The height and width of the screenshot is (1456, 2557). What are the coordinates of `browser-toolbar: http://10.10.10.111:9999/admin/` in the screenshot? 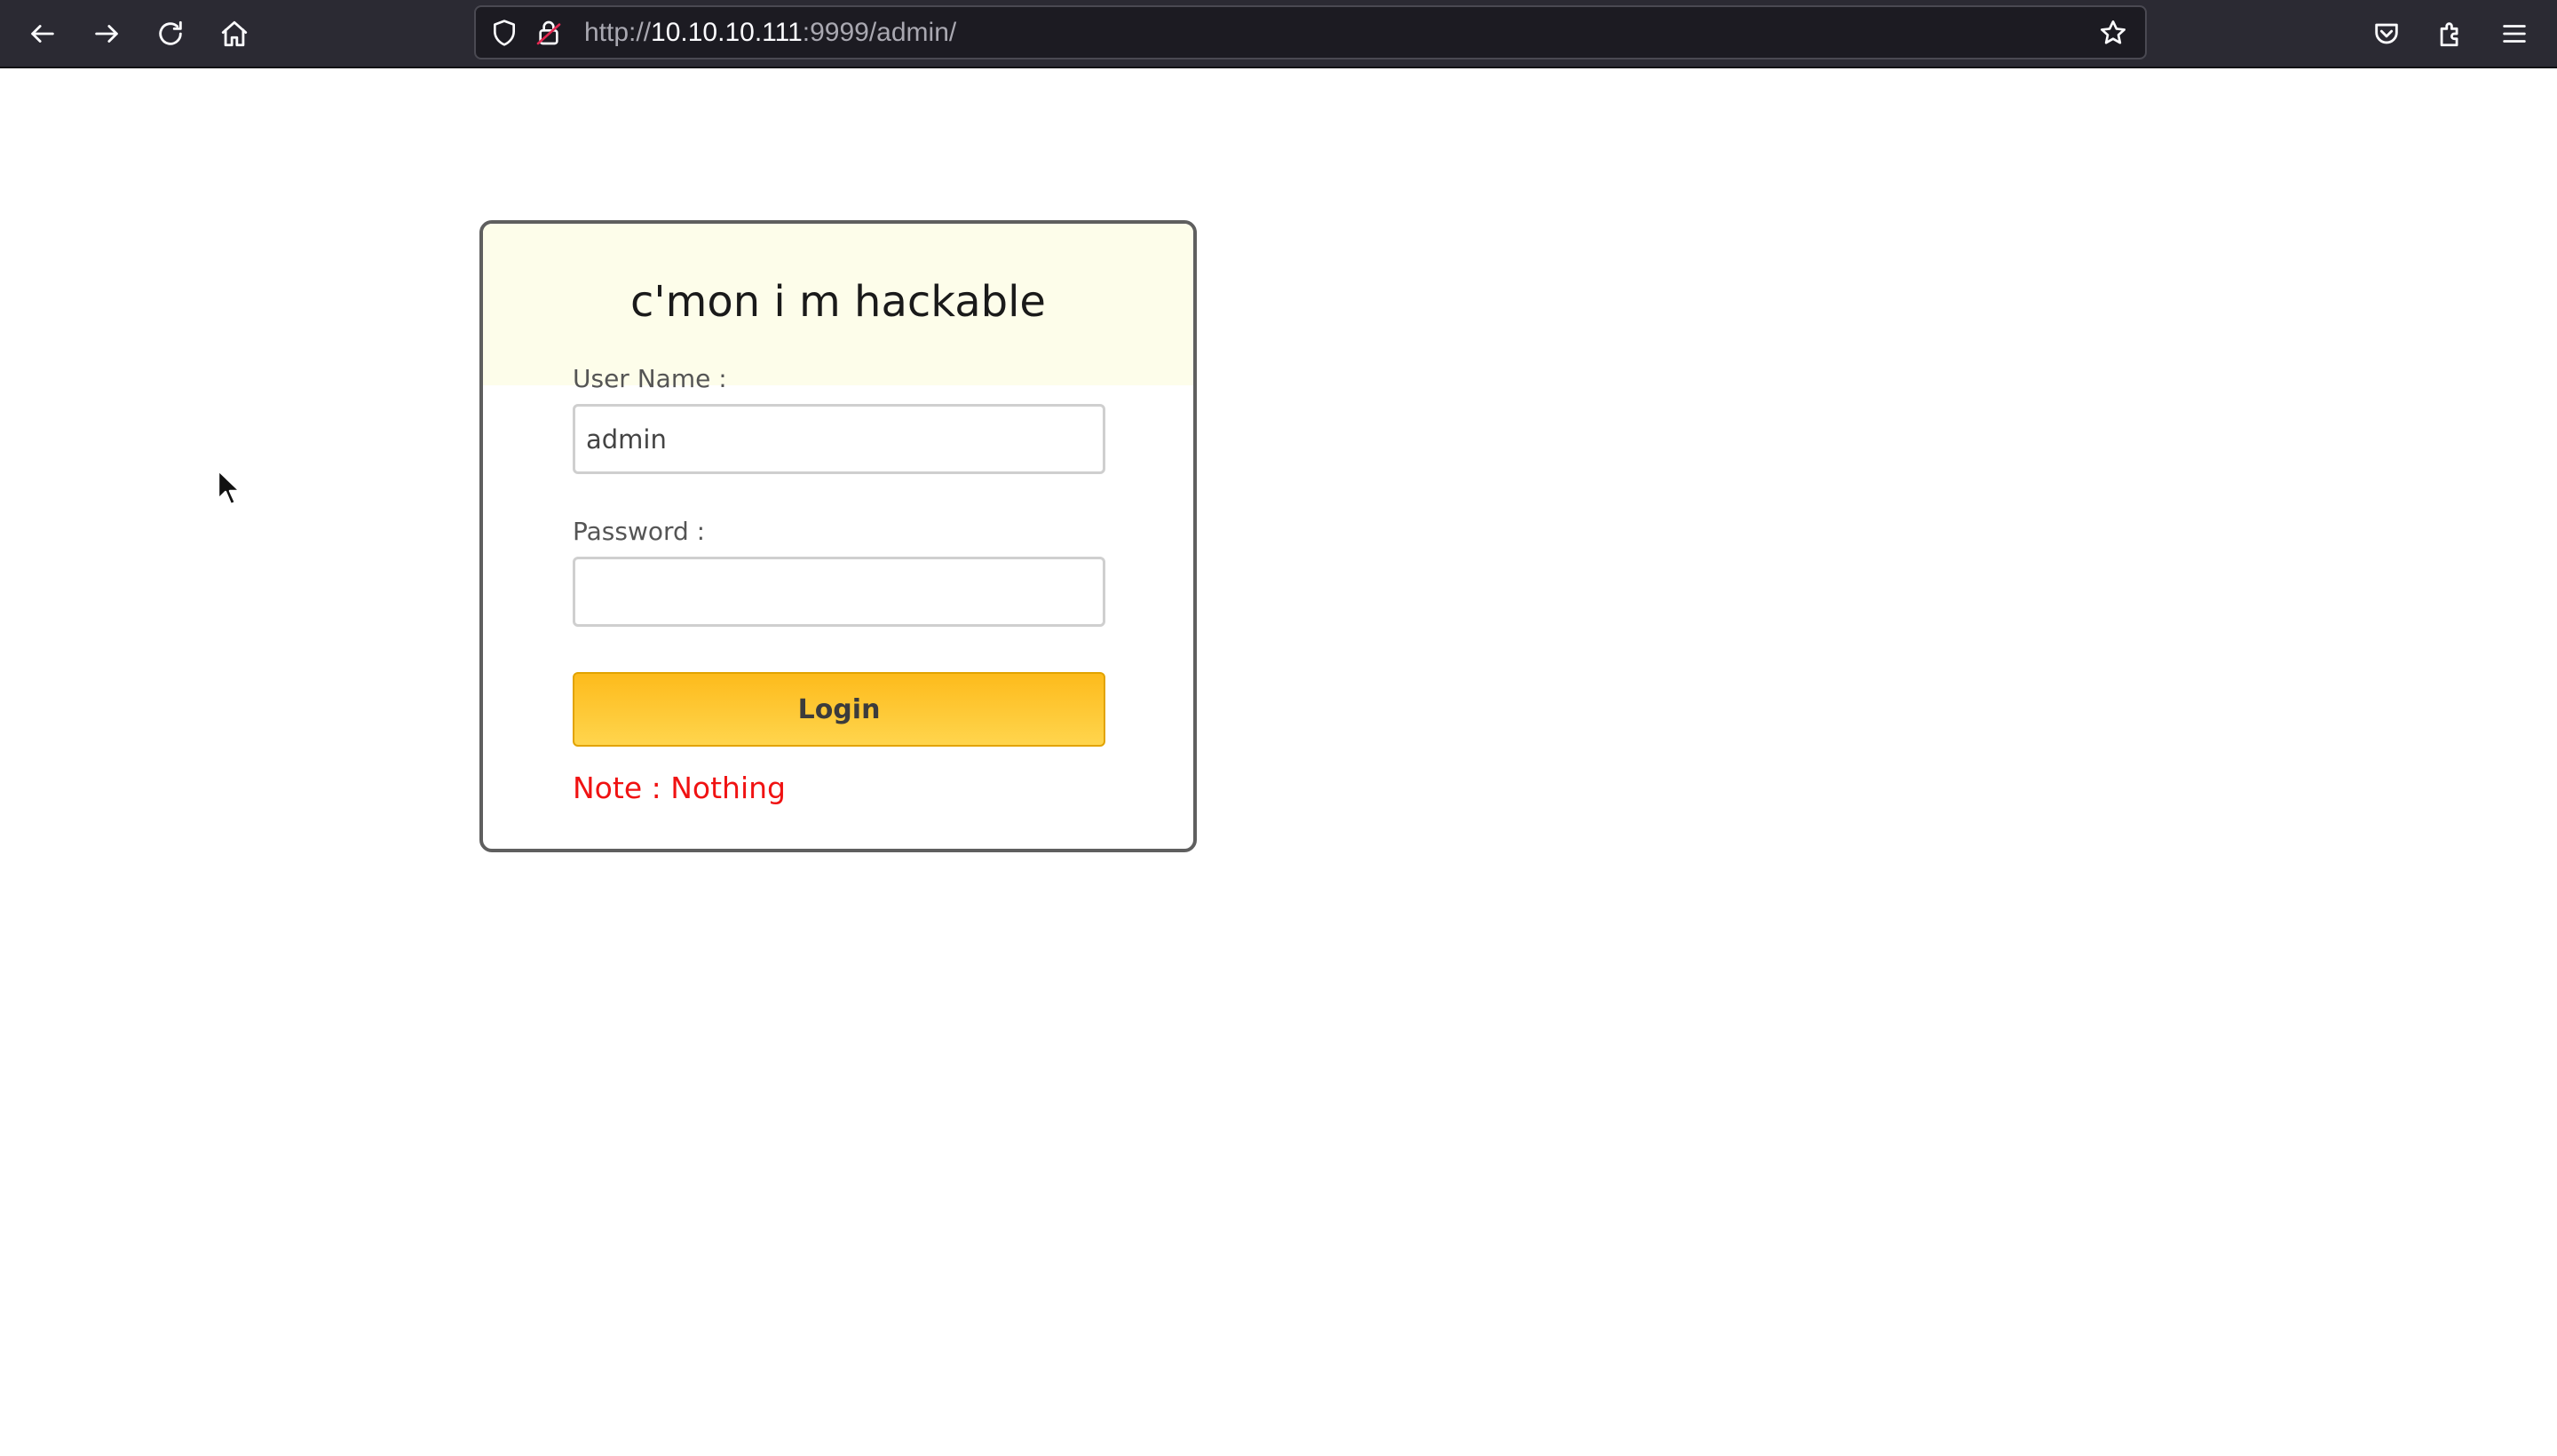 It's located at (1278, 34).